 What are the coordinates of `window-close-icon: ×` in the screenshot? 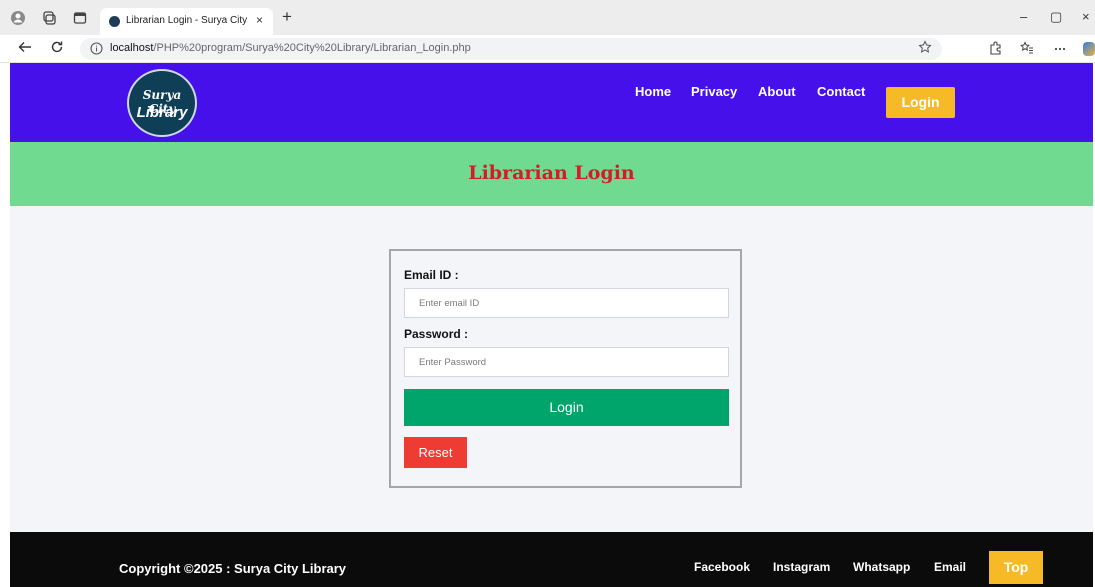 It's located at (1086, 16).